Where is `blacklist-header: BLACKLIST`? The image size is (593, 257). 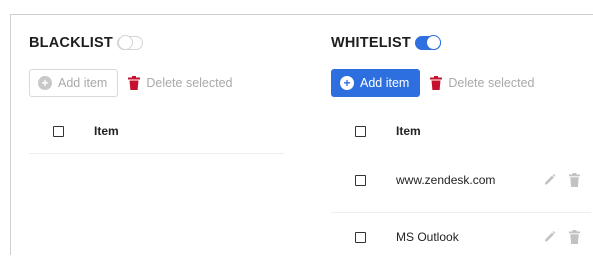 blacklist-header: BLACKLIST is located at coordinates (86, 43).